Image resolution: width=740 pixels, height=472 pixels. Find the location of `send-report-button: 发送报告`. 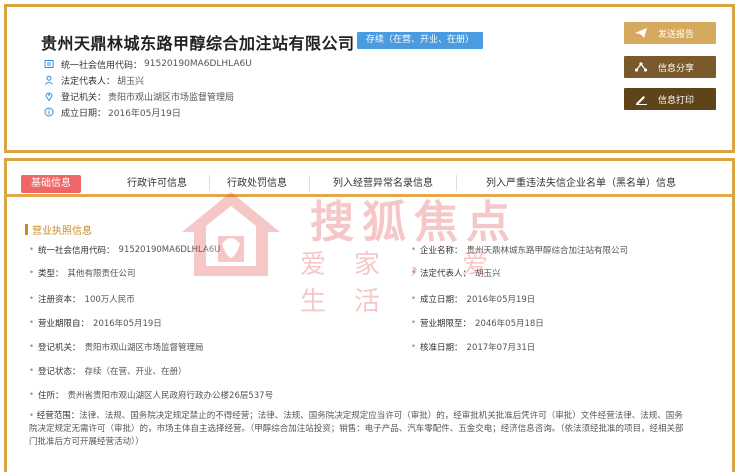

send-report-button: 发送报告 is located at coordinates (670, 33).